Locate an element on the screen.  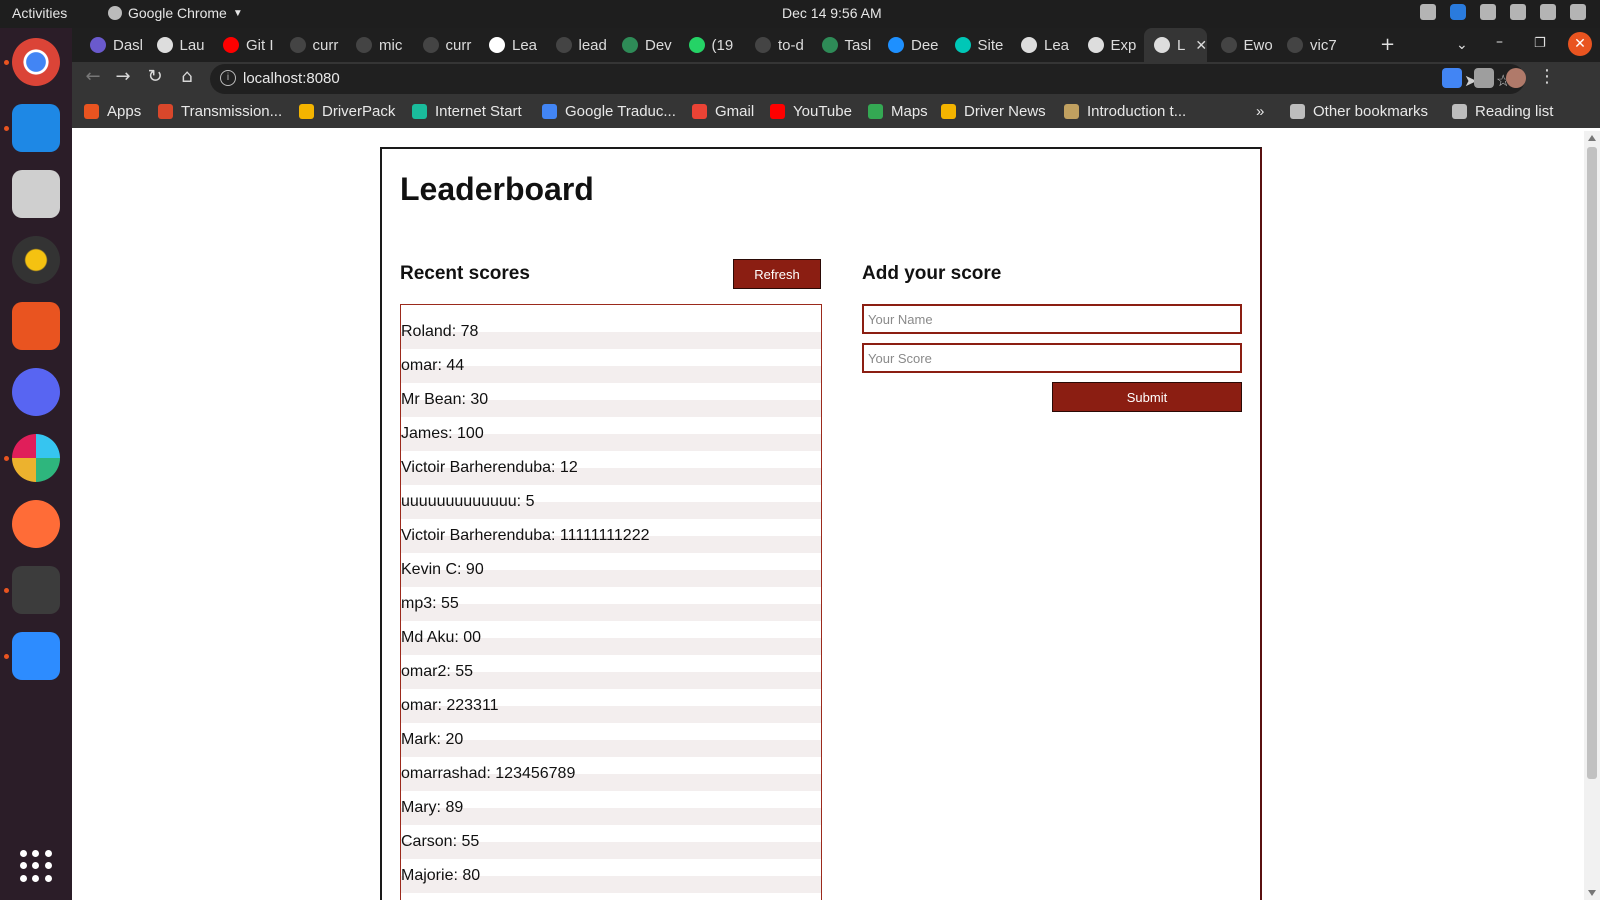
score-row: omar: 223311 is located at coordinates (611, 706).